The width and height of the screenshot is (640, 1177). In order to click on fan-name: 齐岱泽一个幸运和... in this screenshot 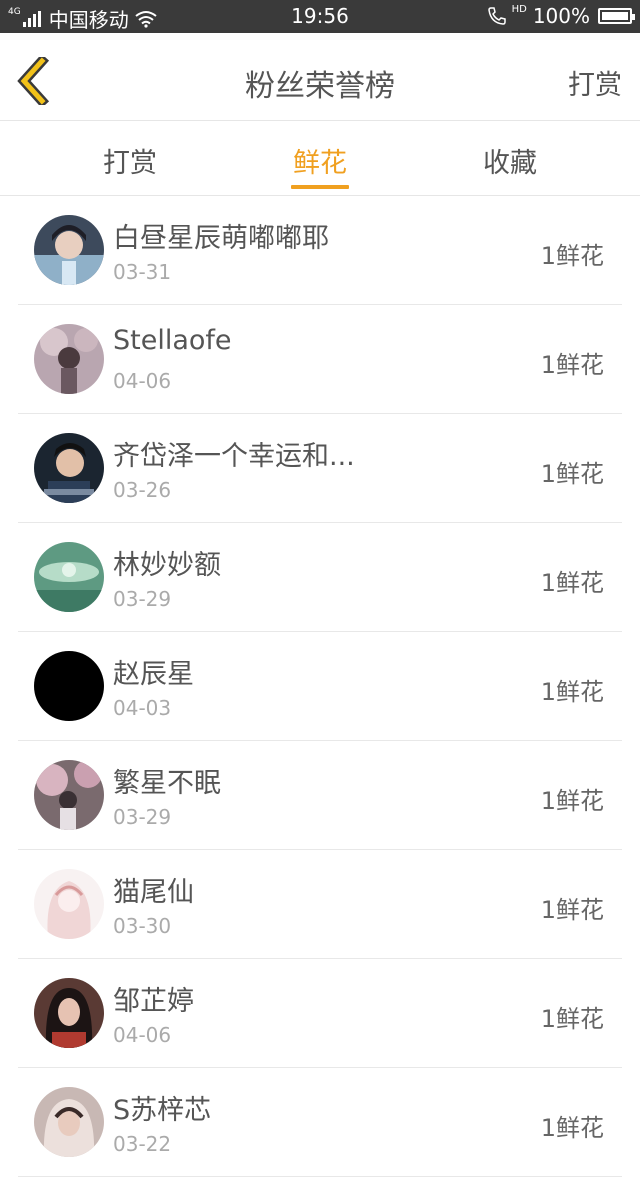, I will do `click(234, 456)`.